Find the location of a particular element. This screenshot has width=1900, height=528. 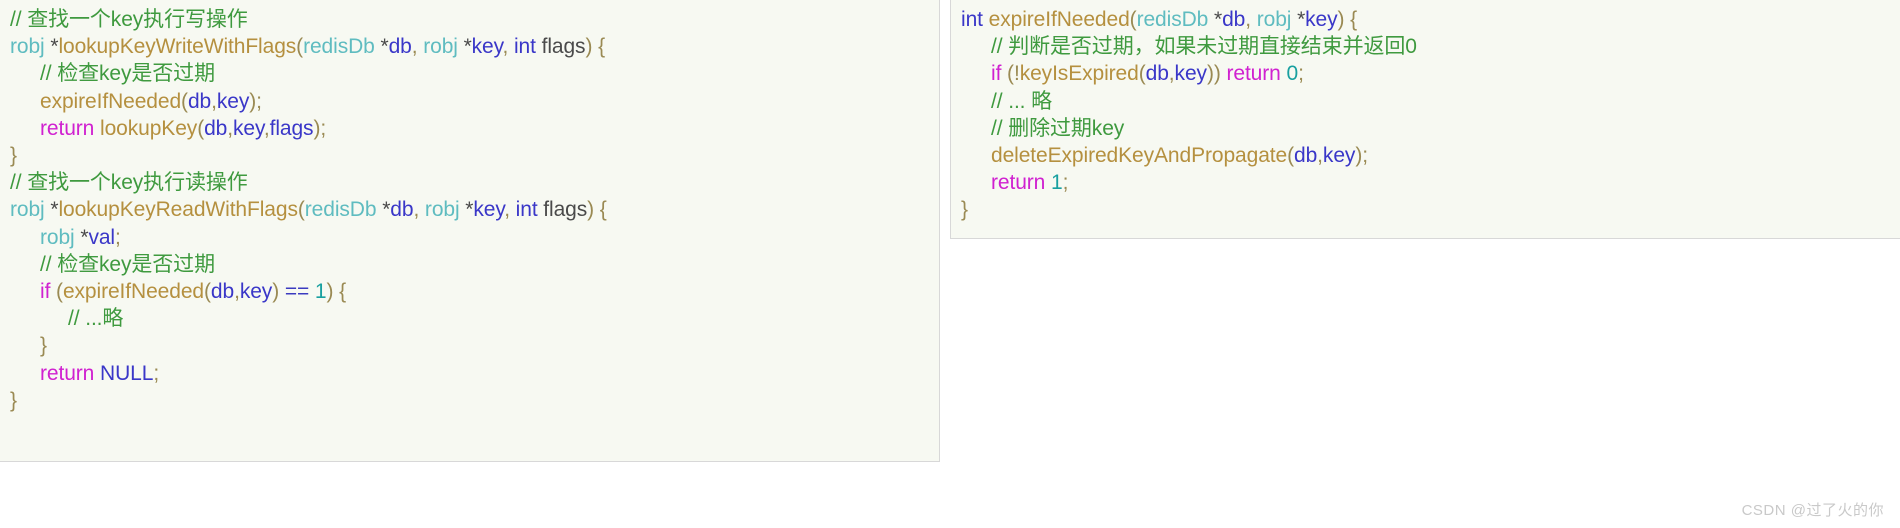

code-line: if (!keyIsExpired(db,key)) return 0; is located at coordinates (1426, 73).